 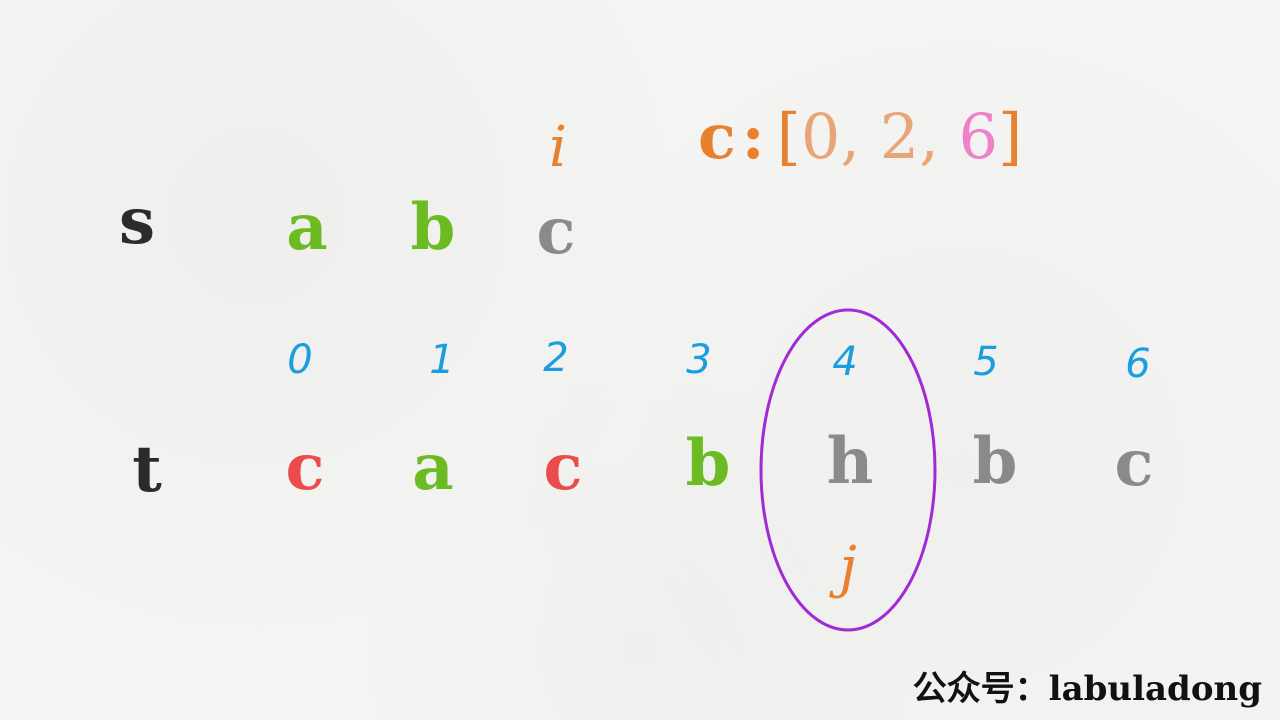 What do you see at coordinates (978, 136) in the screenshot?
I see `c-array-value: 6` at bounding box center [978, 136].